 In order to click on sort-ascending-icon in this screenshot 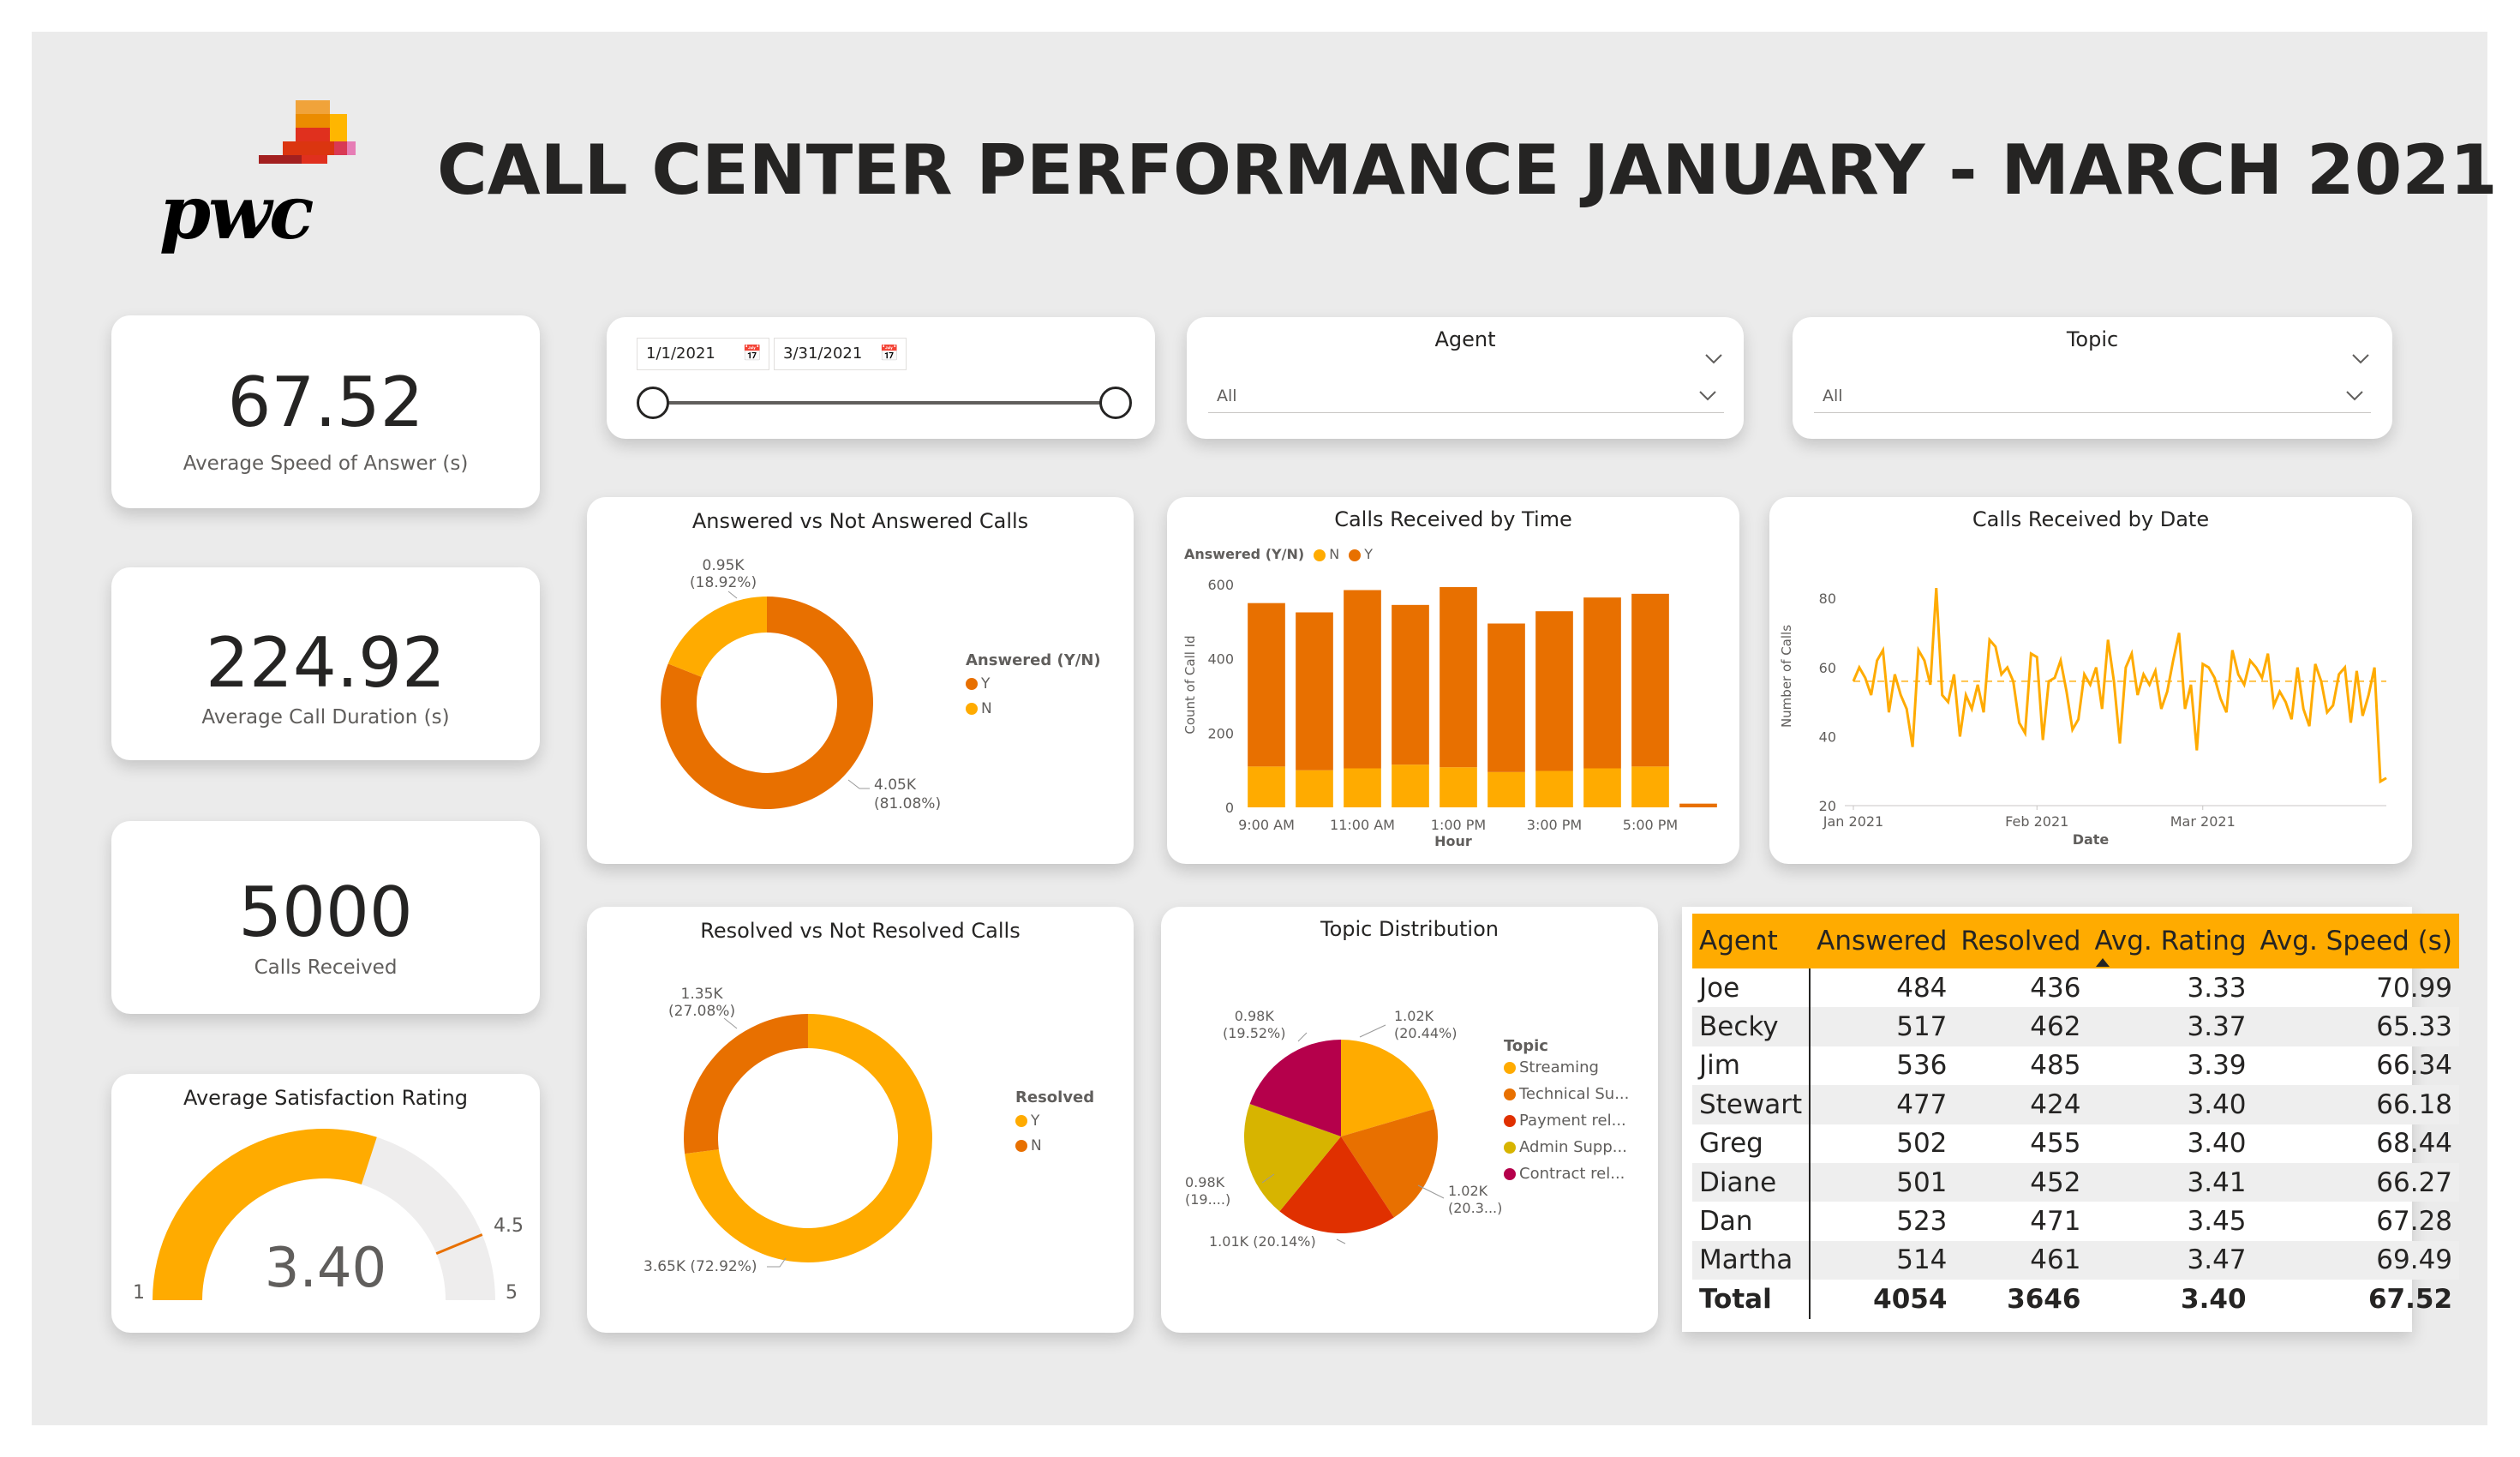, I will do `click(2103, 963)`.